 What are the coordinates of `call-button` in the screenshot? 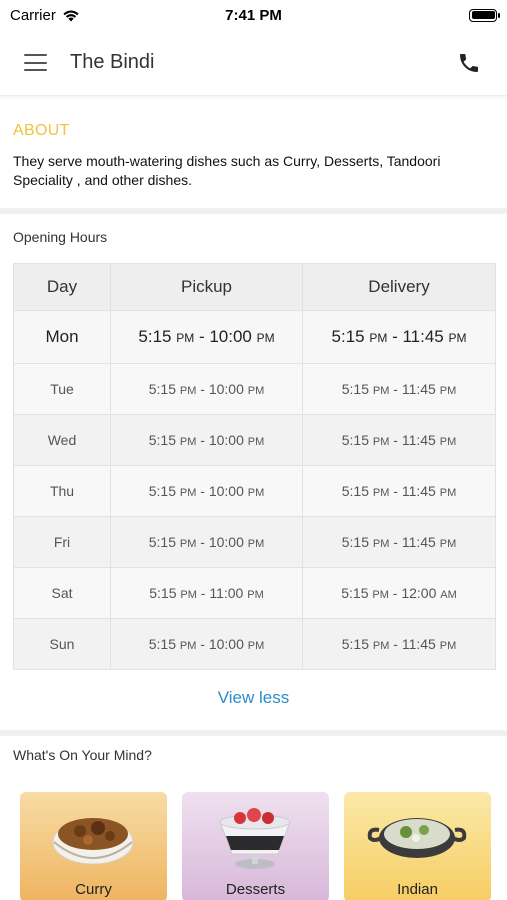 It's located at (469, 63).